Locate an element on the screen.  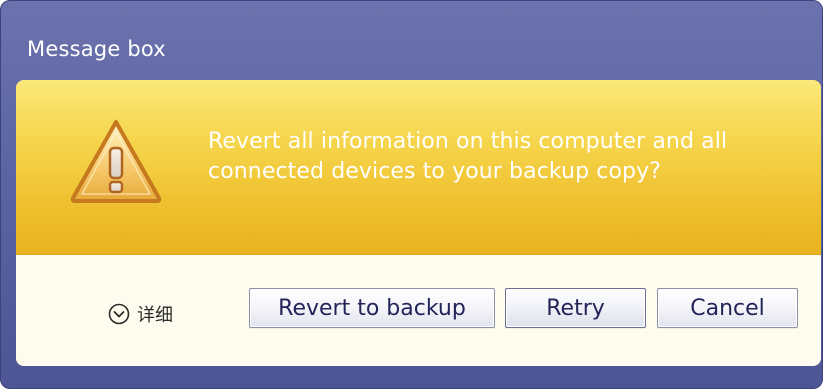
details-toggle: 详细 is located at coordinates (140, 314).